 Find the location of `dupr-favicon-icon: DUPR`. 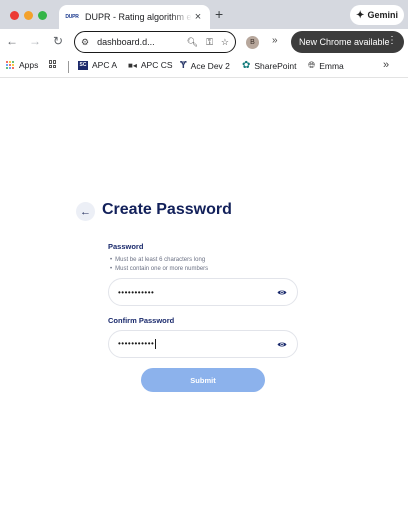

dupr-favicon-icon: DUPR is located at coordinates (72, 17).